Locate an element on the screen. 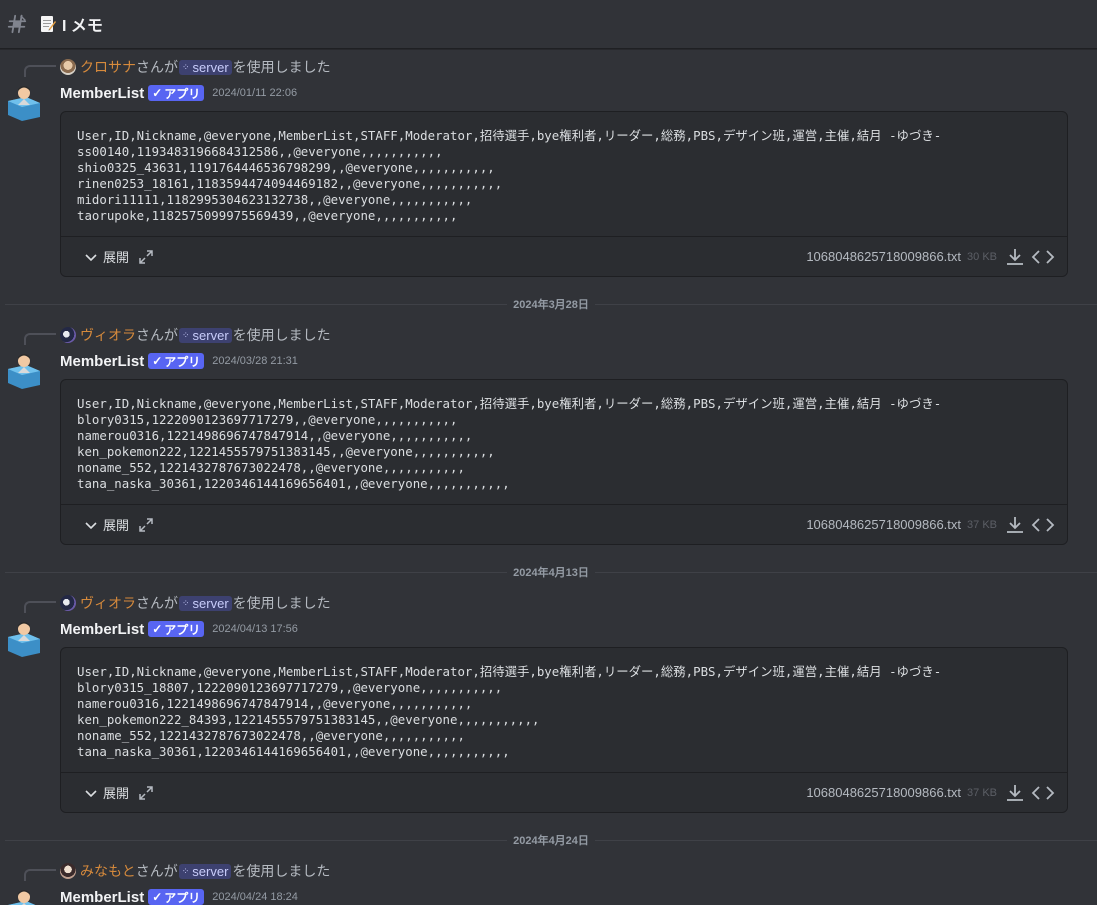 Image resolution: width=1097 pixels, height=905 pixels. reply-username: クロサナ is located at coordinates (108, 67).